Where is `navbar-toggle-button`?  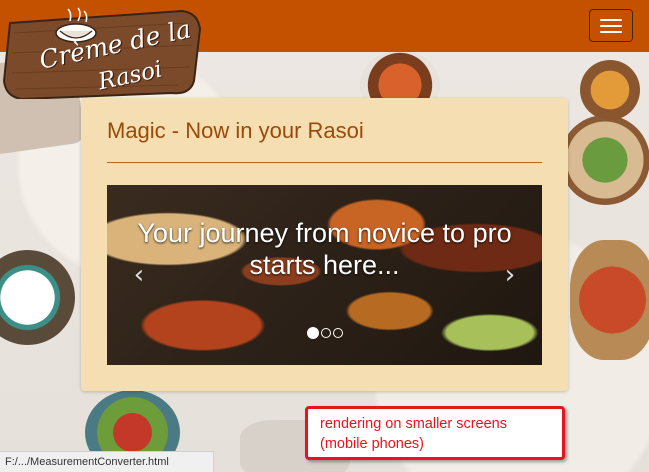 navbar-toggle-button is located at coordinates (611, 25).